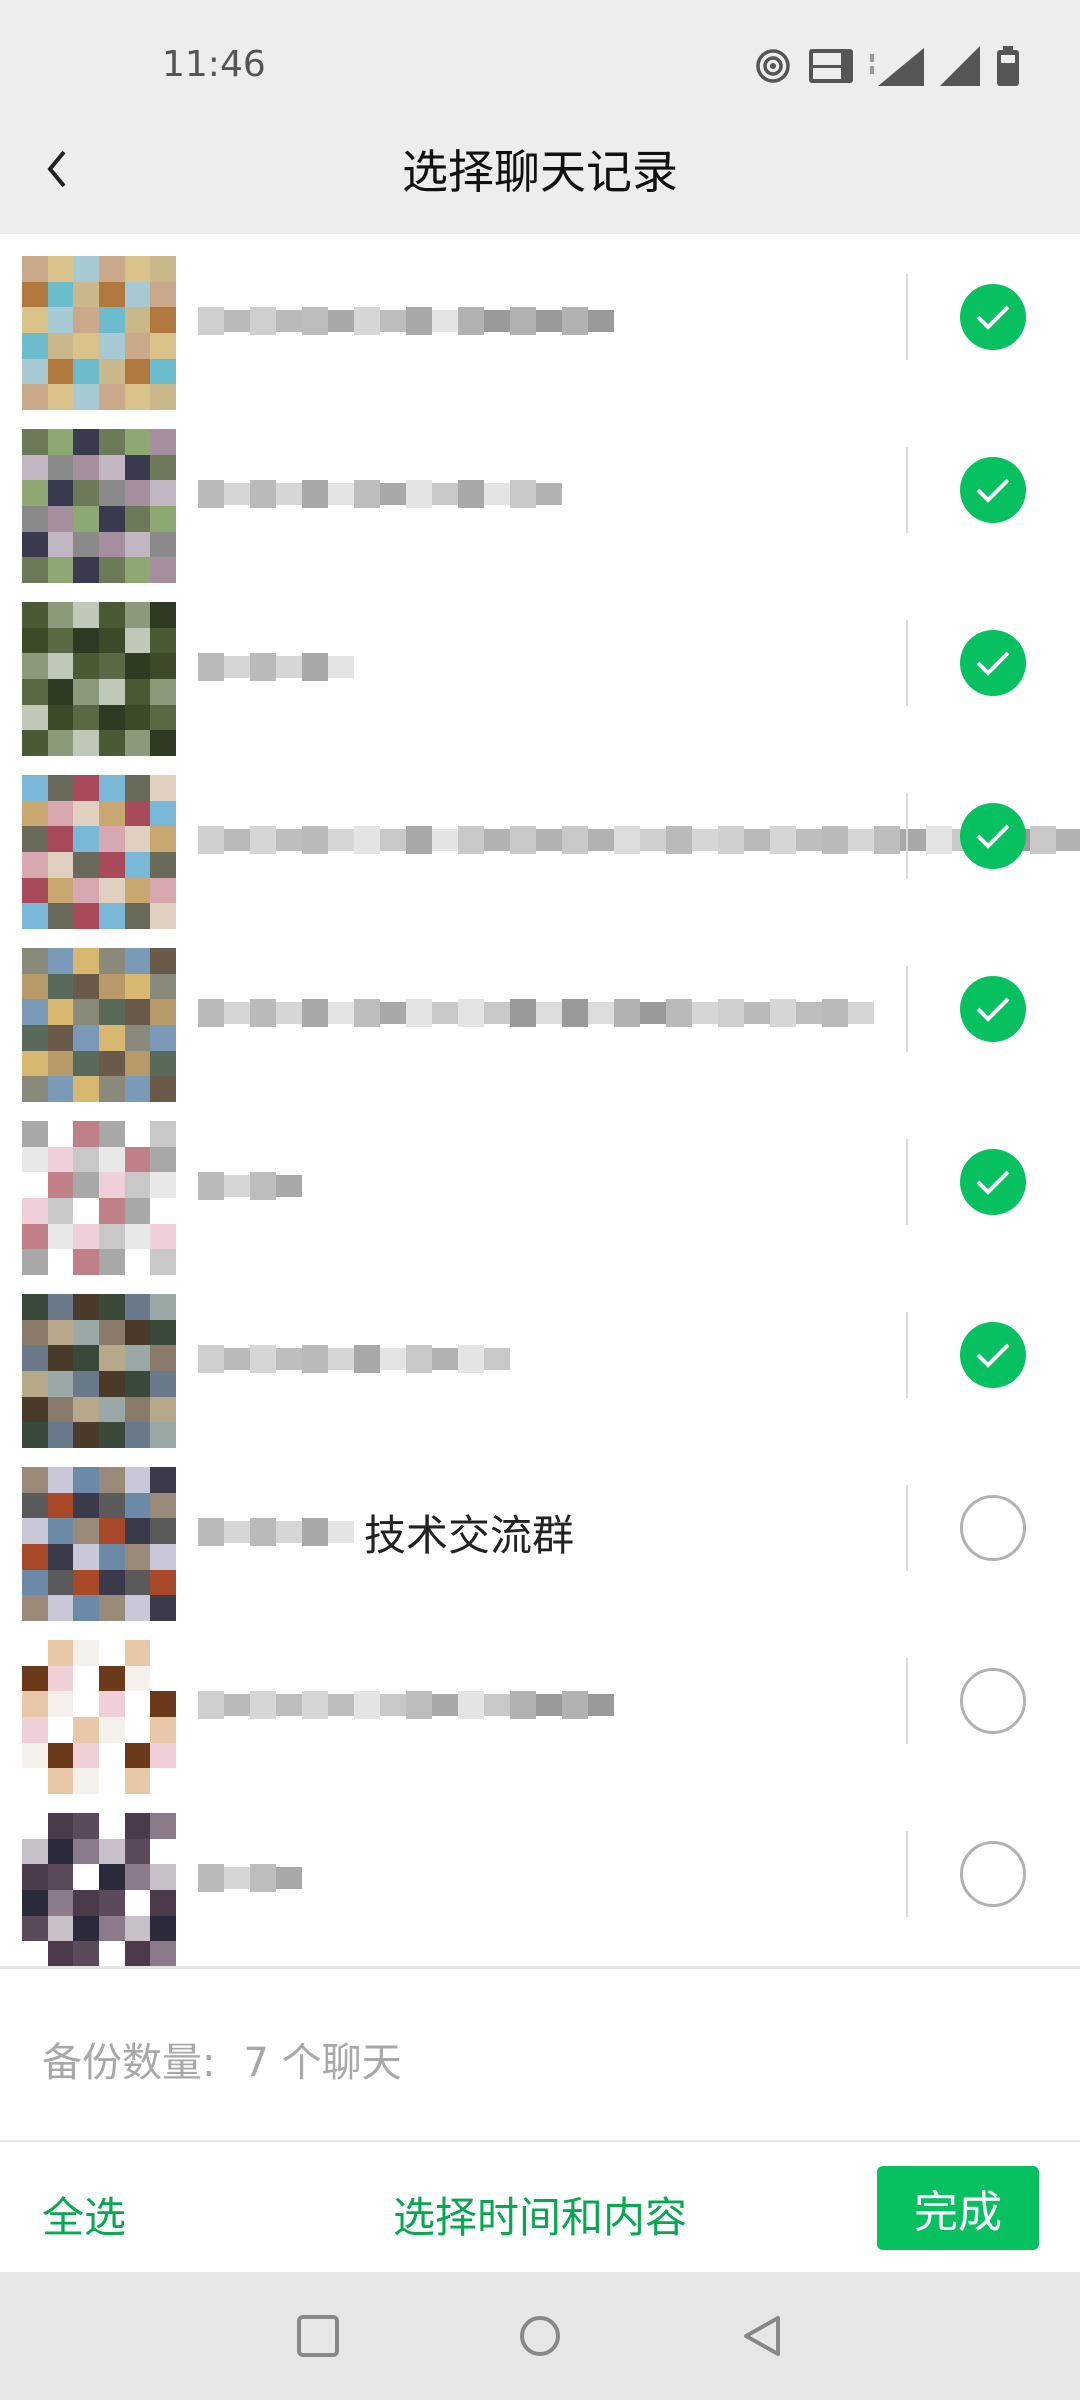  I want to click on chat-row: 技术交流群, so click(540, 1533).